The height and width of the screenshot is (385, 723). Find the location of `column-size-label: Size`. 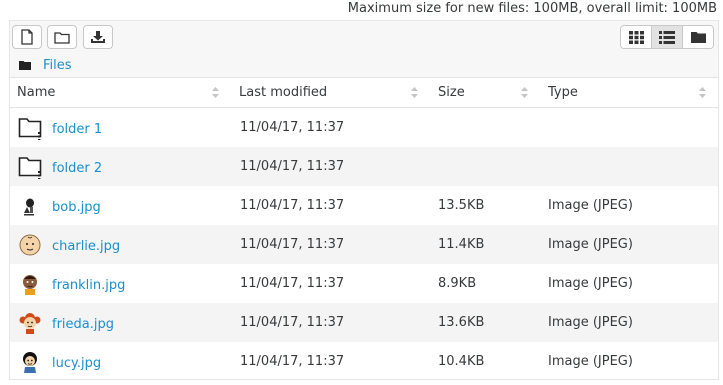

column-size-label: Size is located at coordinates (451, 92).